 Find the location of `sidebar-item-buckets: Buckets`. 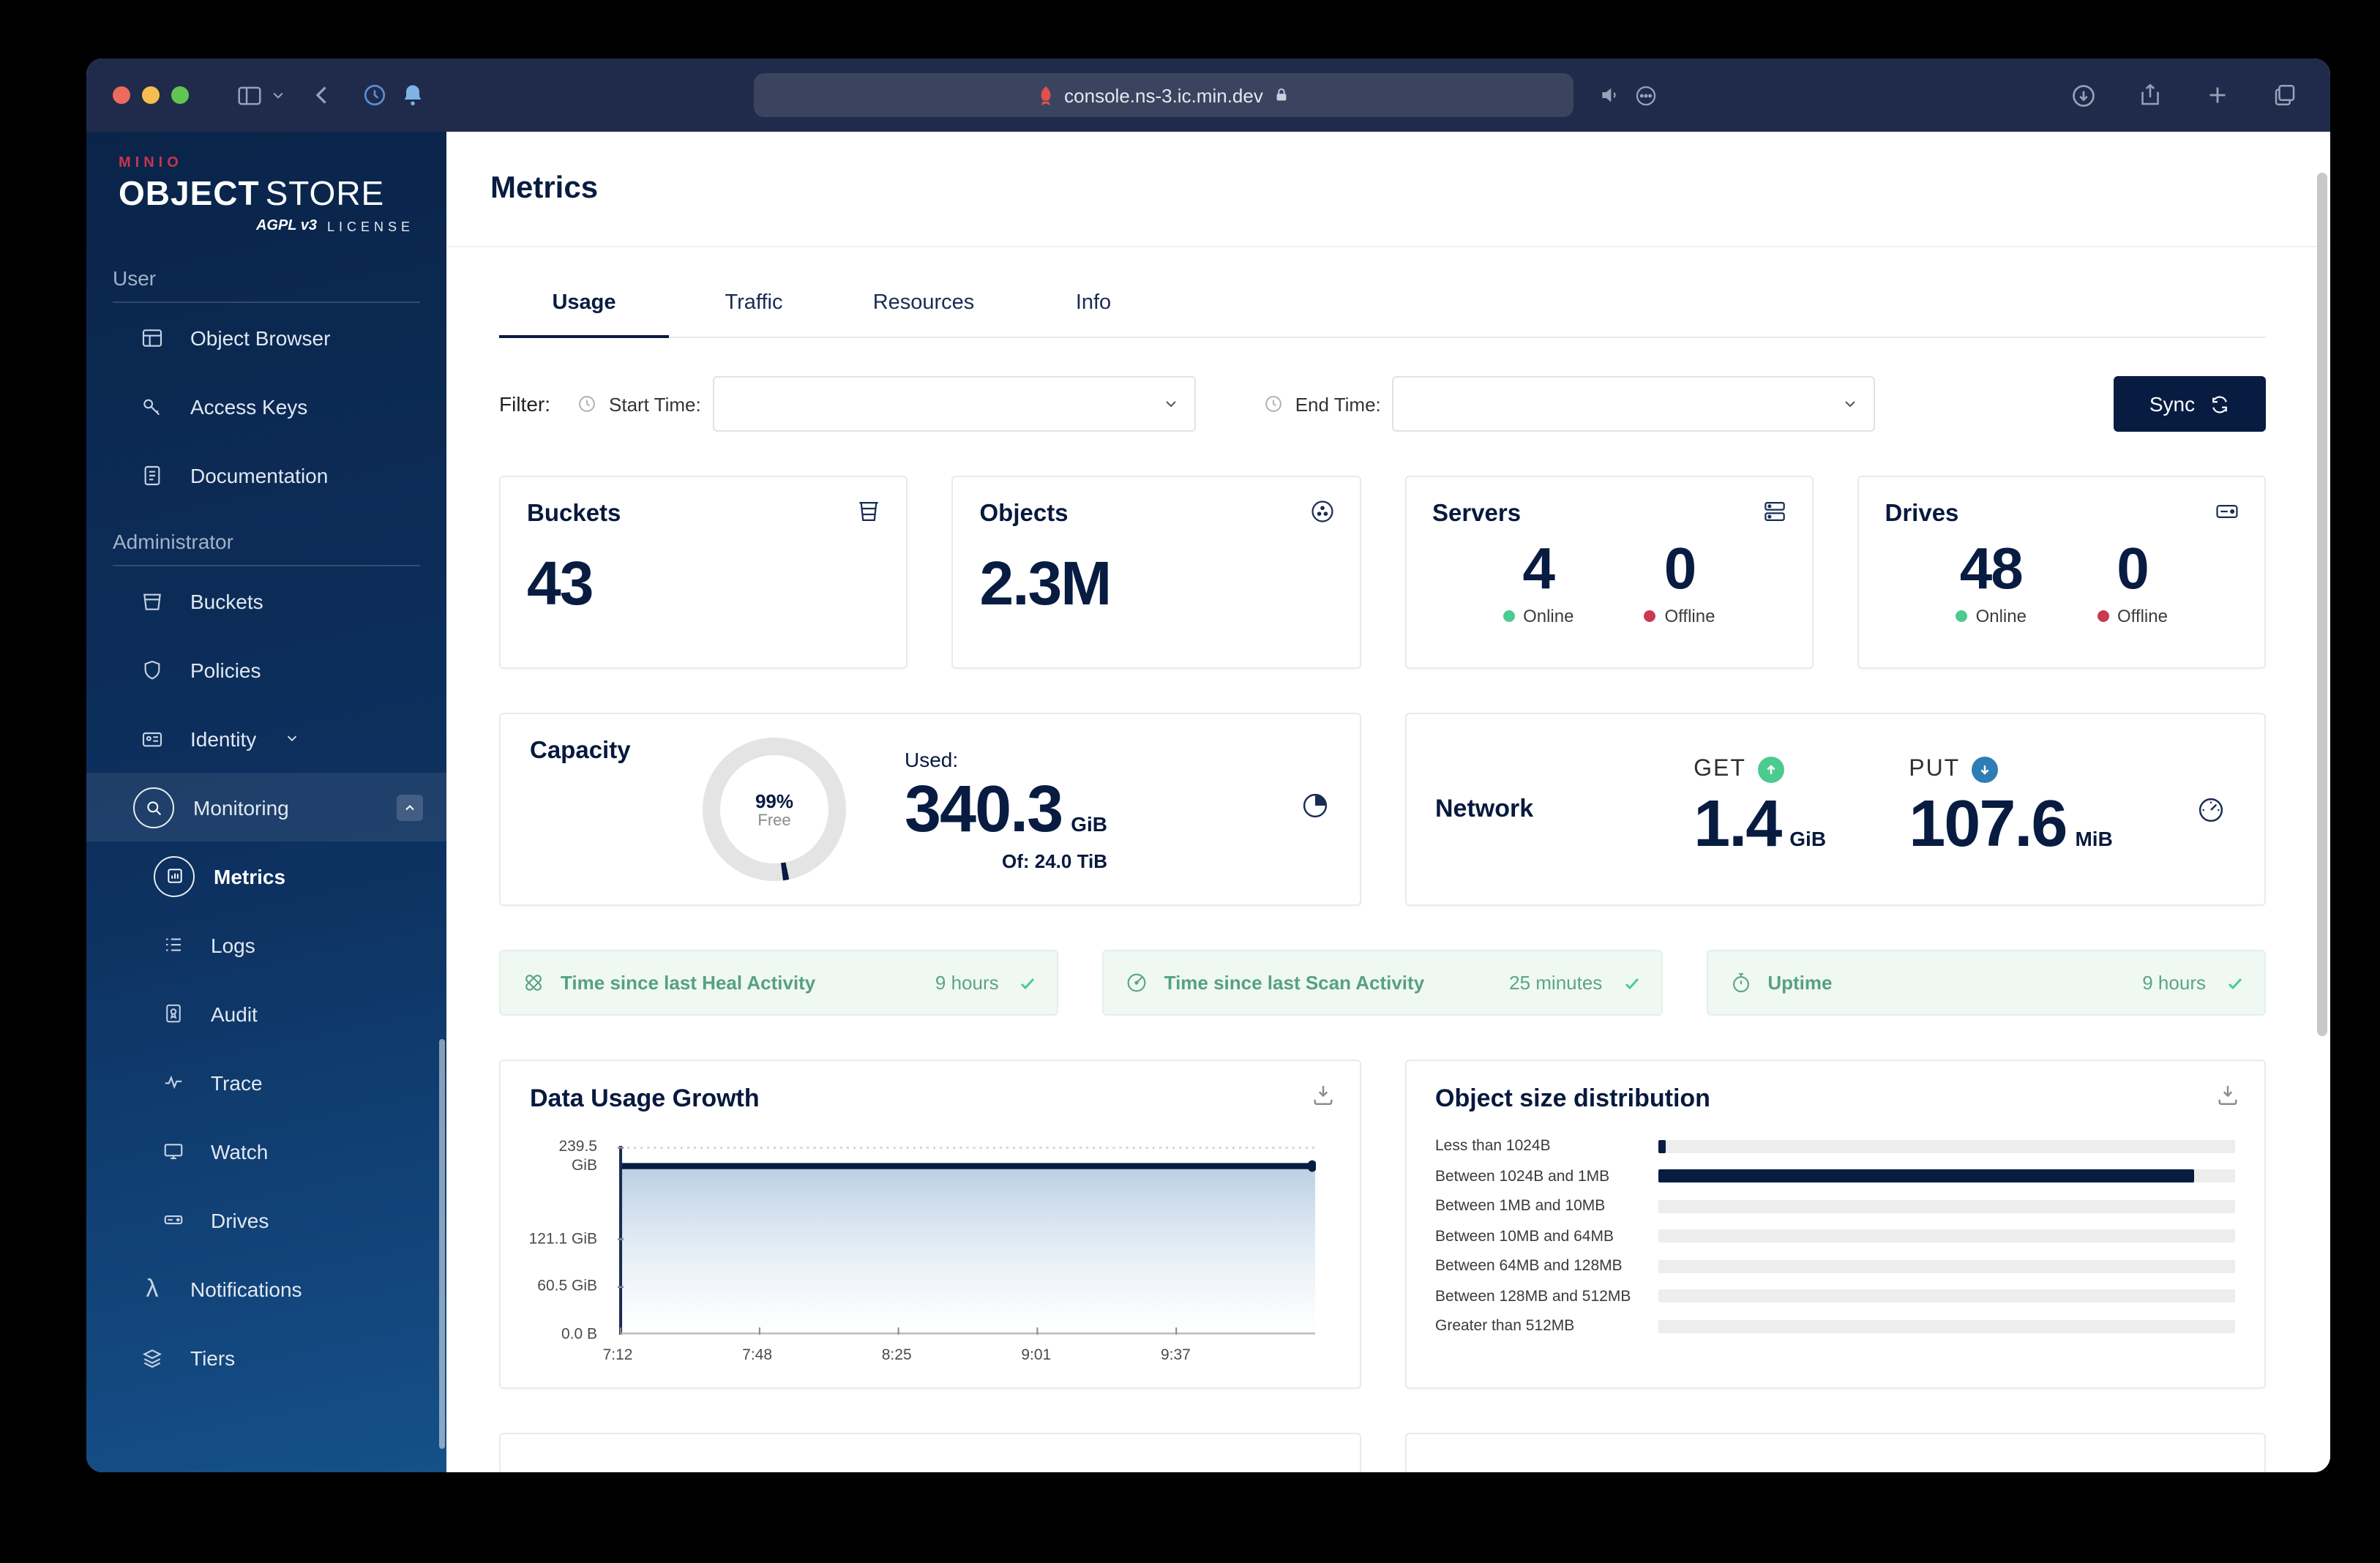

sidebar-item-buckets: Buckets is located at coordinates (266, 600).